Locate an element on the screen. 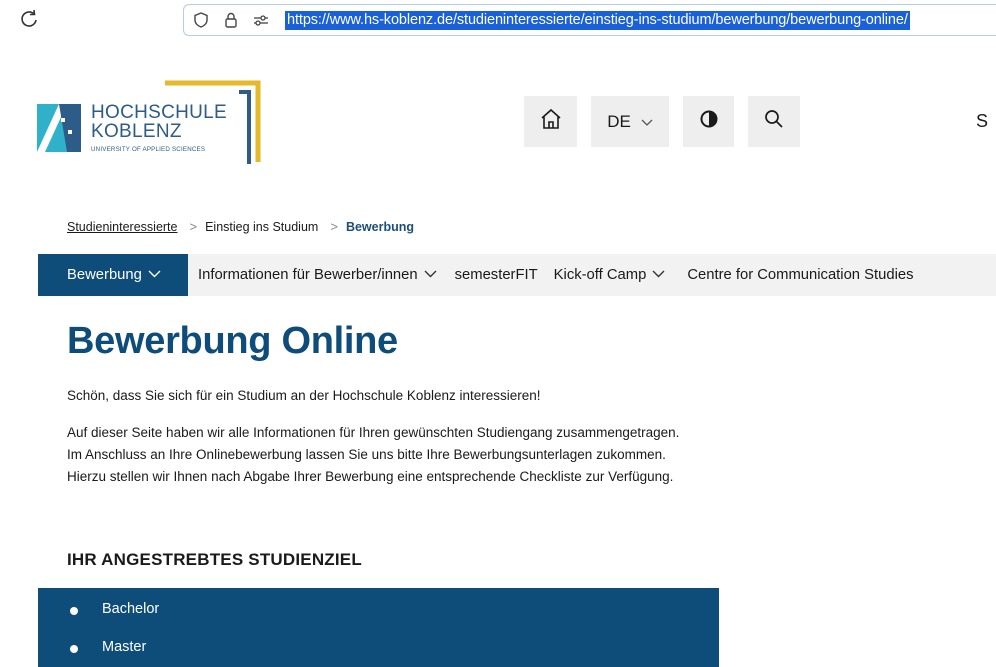 Image resolution: width=996 pixels, height=667 pixels. search-icon is located at coordinates (774, 121).